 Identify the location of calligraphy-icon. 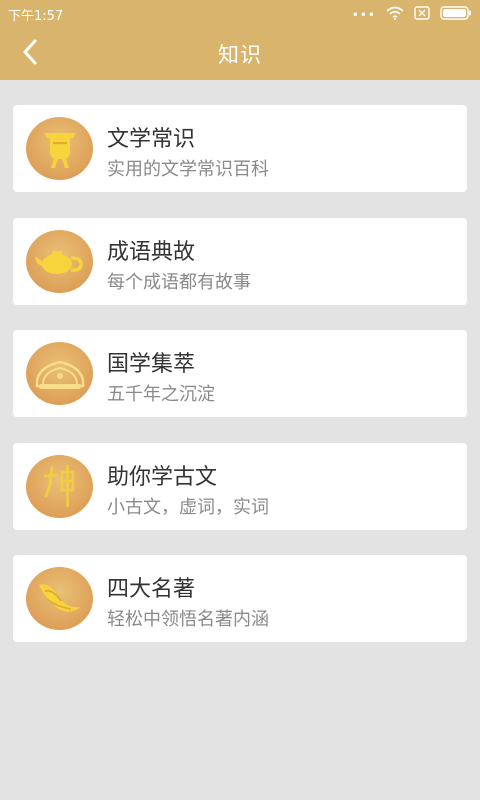
(59, 486).